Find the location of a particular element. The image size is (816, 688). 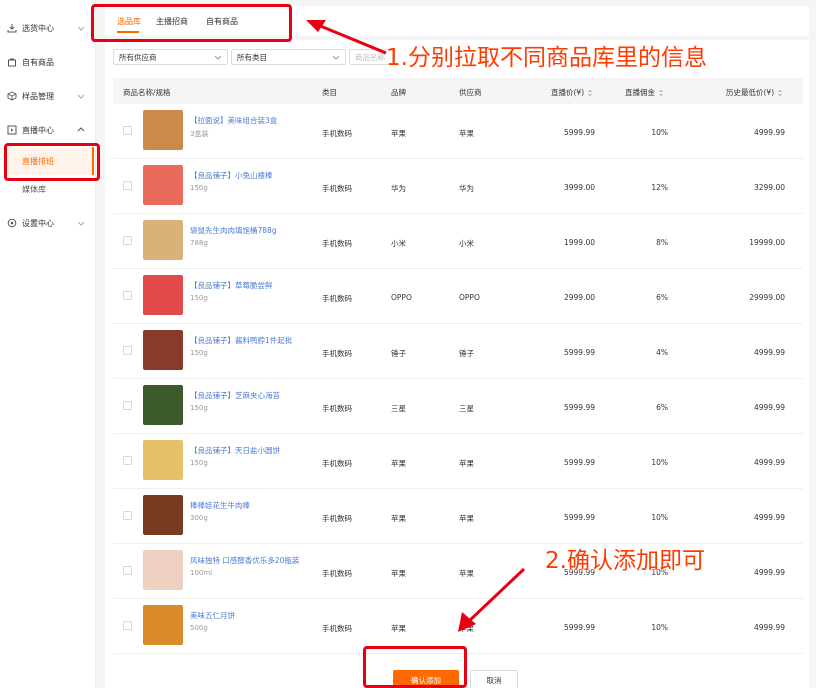

annotation-note-2: 2.确认添加即可 is located at coordinates (625, 561).